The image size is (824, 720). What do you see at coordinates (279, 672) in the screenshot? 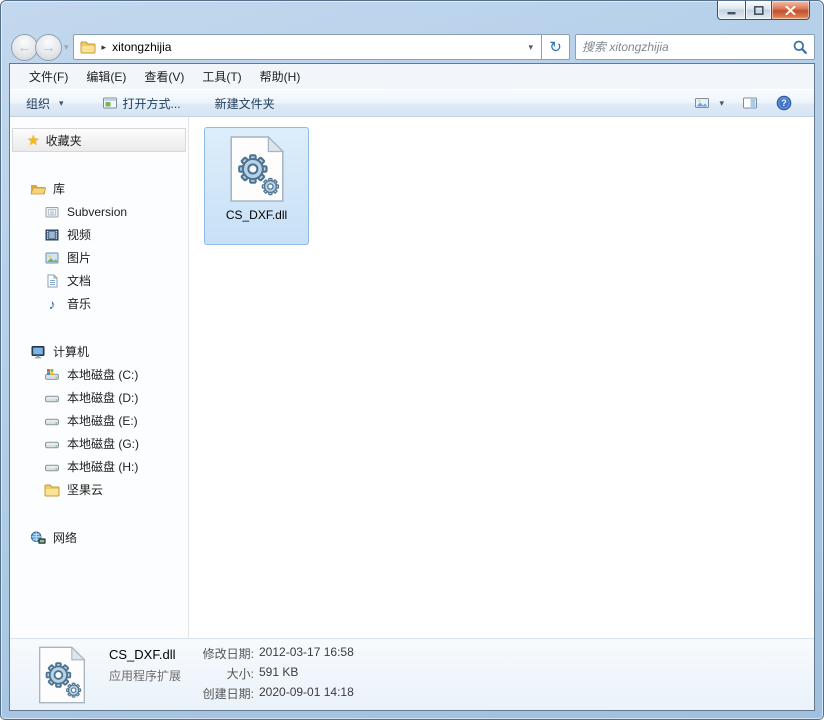
I see `size-value: 591 KB` at bounding box center [279, 672].